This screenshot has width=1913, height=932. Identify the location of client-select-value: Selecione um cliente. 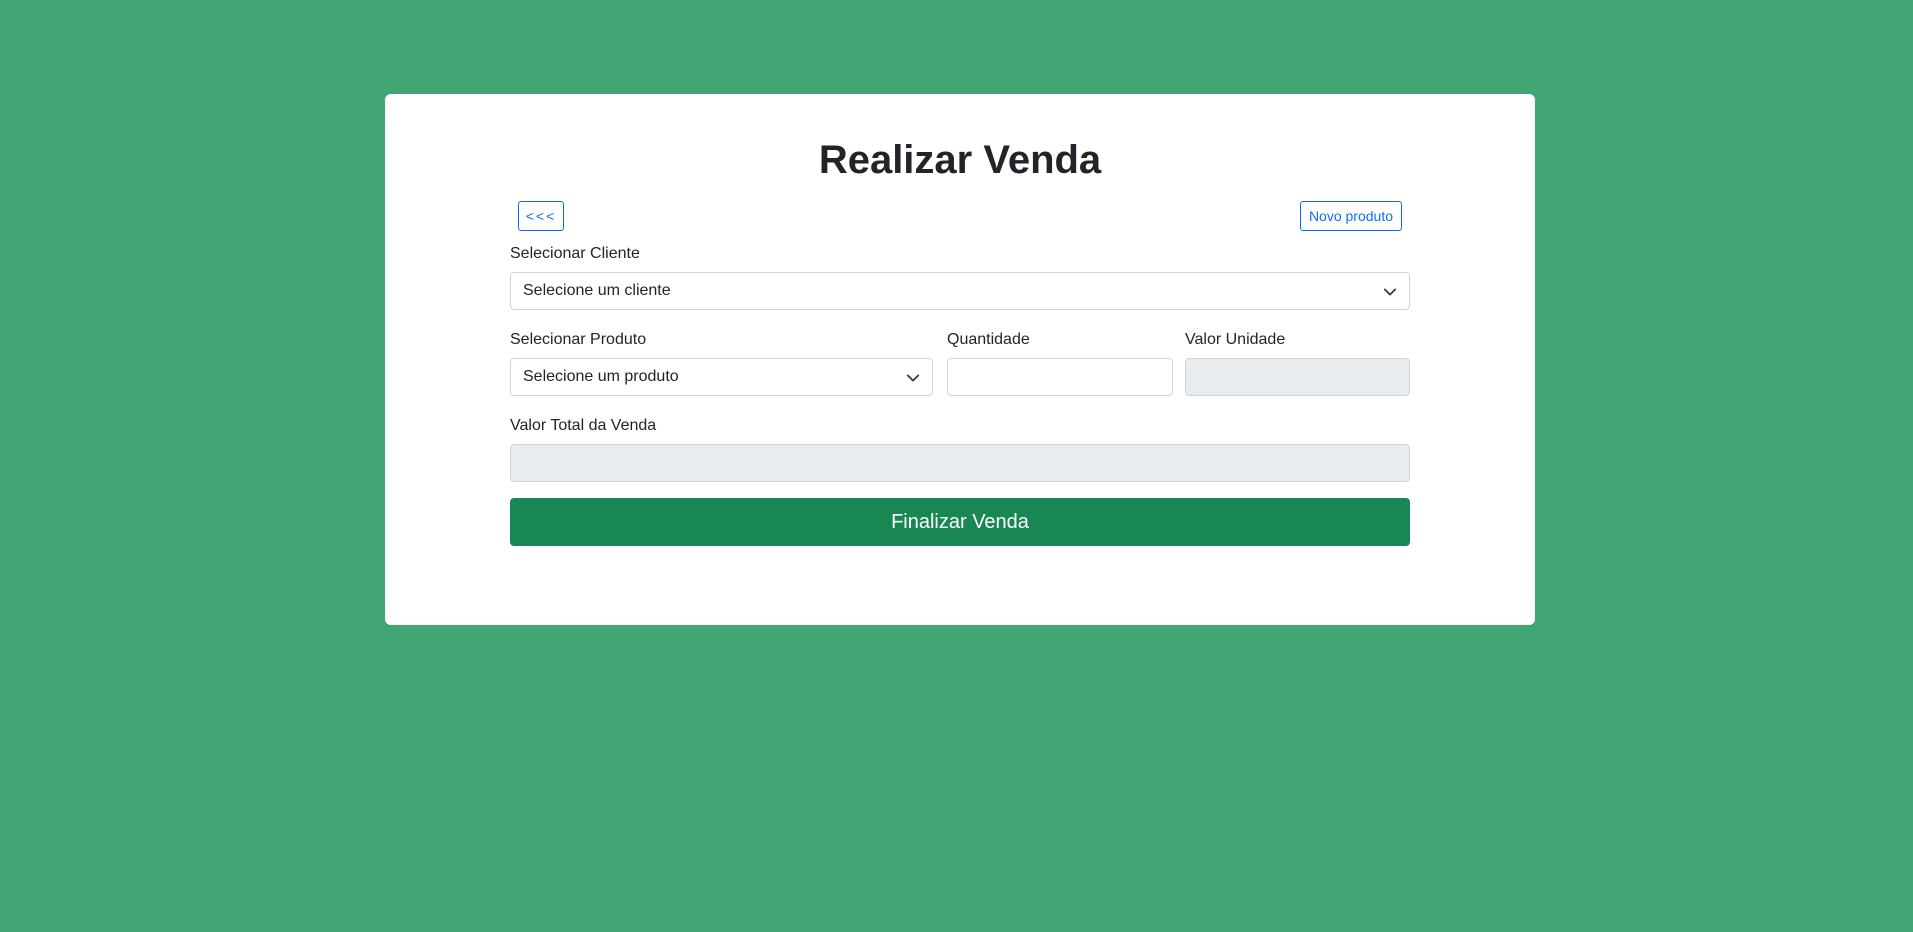
(597, 290).